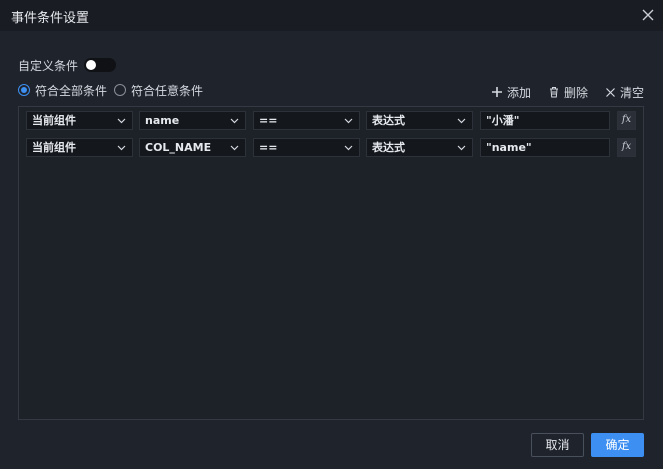 The height and width of the screenshot is (469, 663). I want to click on confirm-button: 确定, so click(617, 445).